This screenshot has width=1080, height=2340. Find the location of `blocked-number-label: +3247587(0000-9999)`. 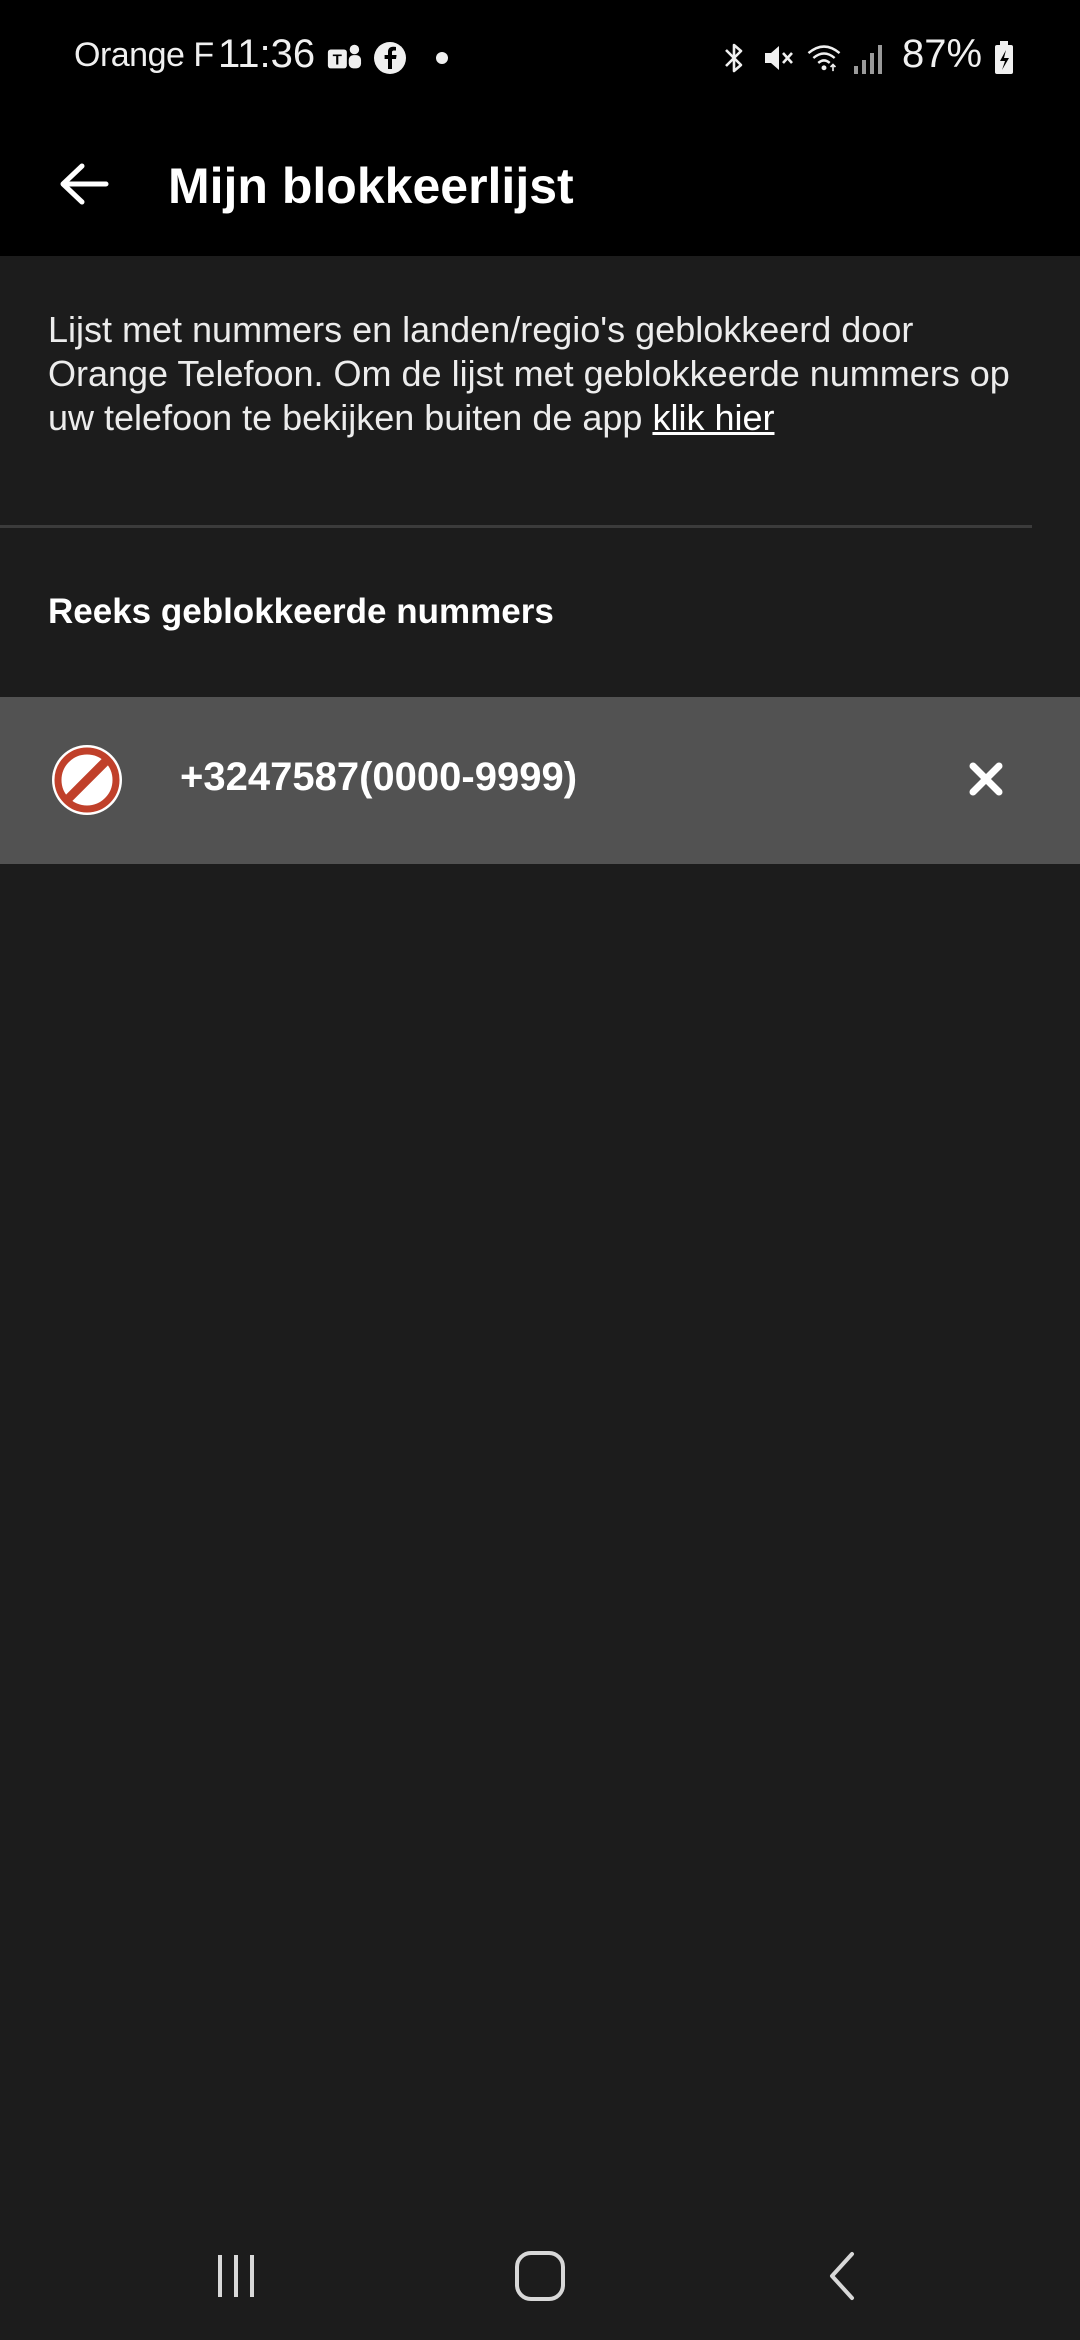

blocked-number-label: +3247587(0000-9999) is located at coordinates (379, 777).